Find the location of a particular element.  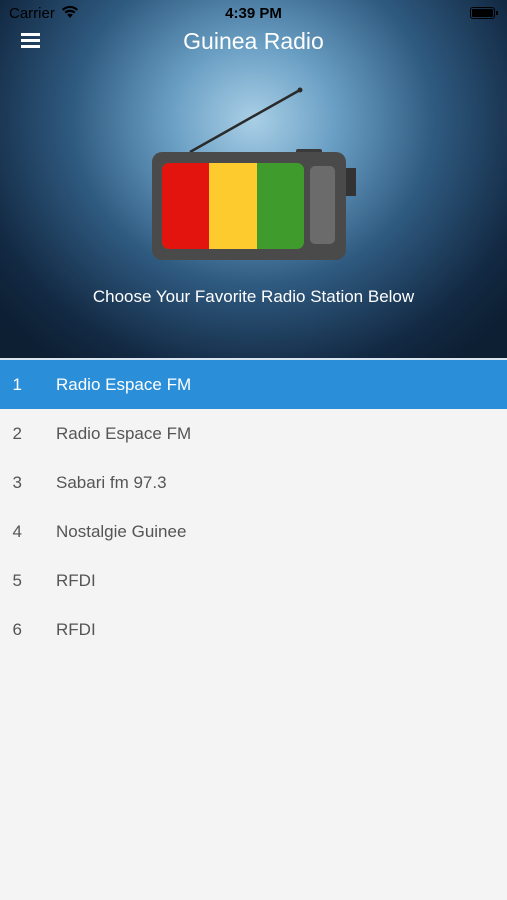

radio-illustration-icon is located at coordinates (254, 173).